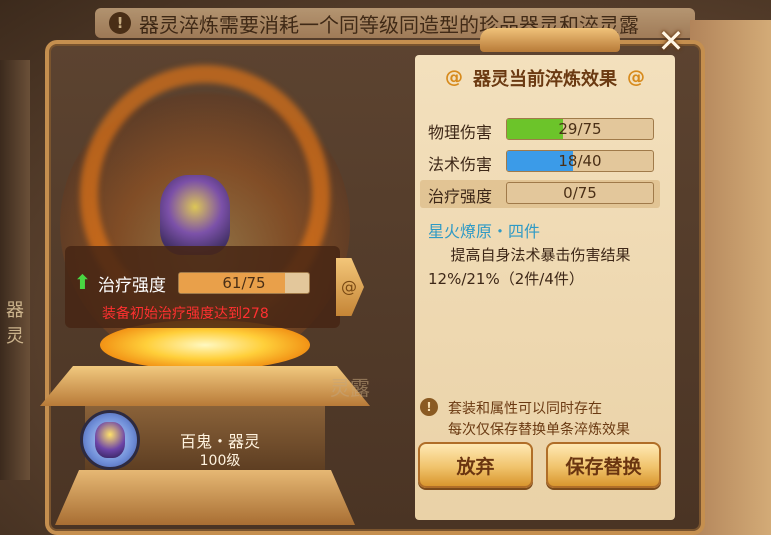 This screenshot has width=771, height=535. I want to click on stat-bar-healing-power: 0/75, so click(580, 193).